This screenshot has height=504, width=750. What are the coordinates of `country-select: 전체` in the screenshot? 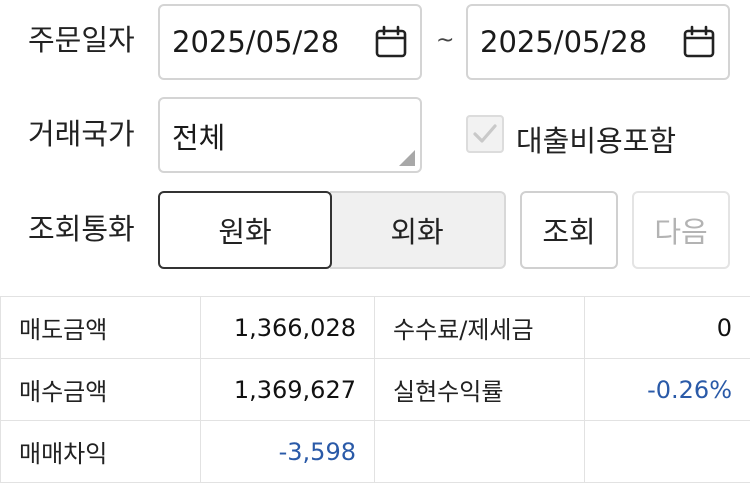 It's located at (290, 135).